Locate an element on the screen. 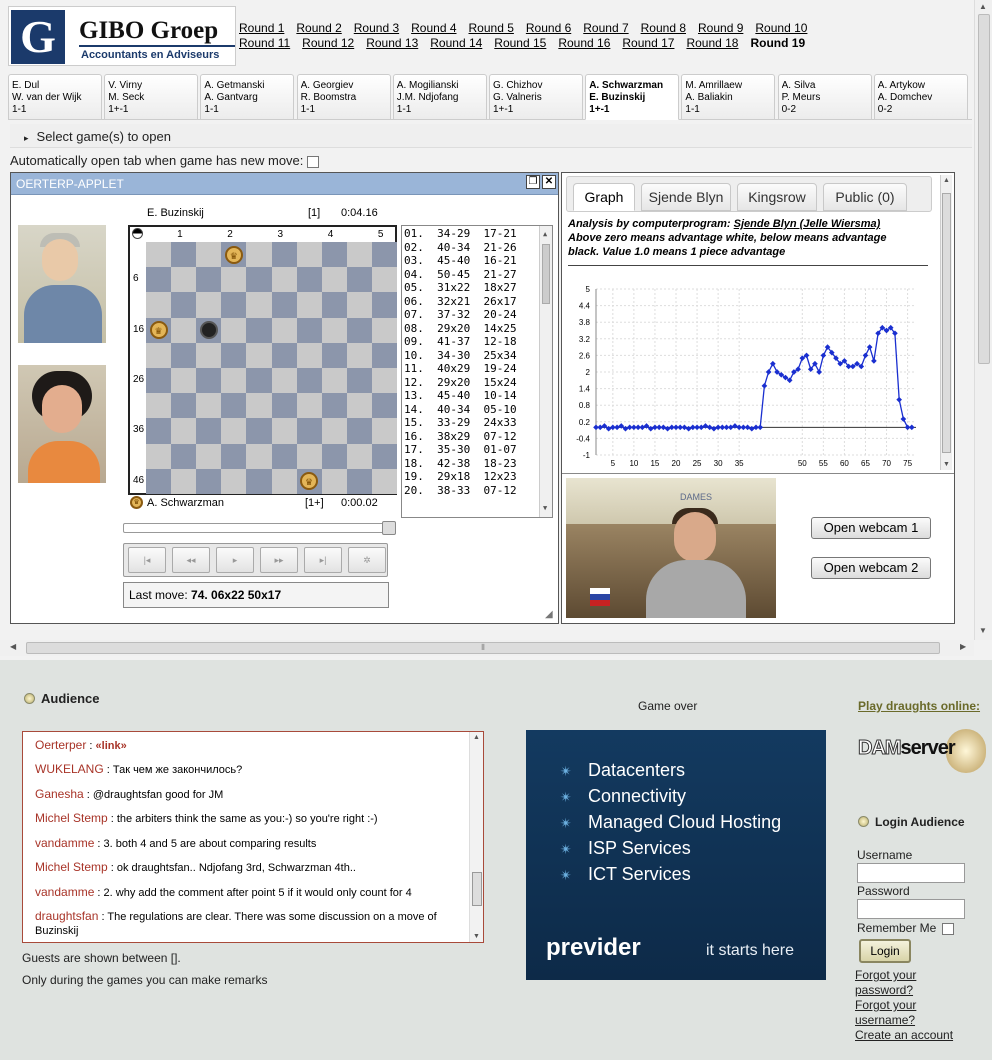 This screenshot has height=1060, width=992. program-link: Sjende Blyn (Jelle Wiersma) is located at coordinates (807, 224).